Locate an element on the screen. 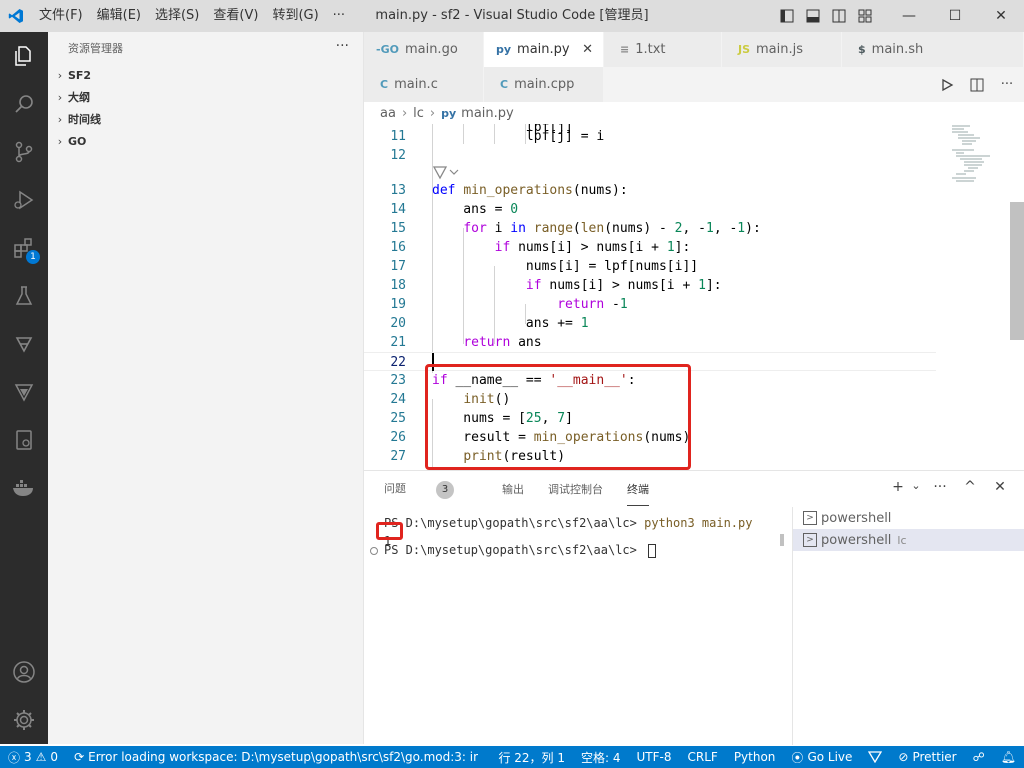 This screenshot has width=1024, height=768. c-file-icon: C is located at coordinates (384, 84).